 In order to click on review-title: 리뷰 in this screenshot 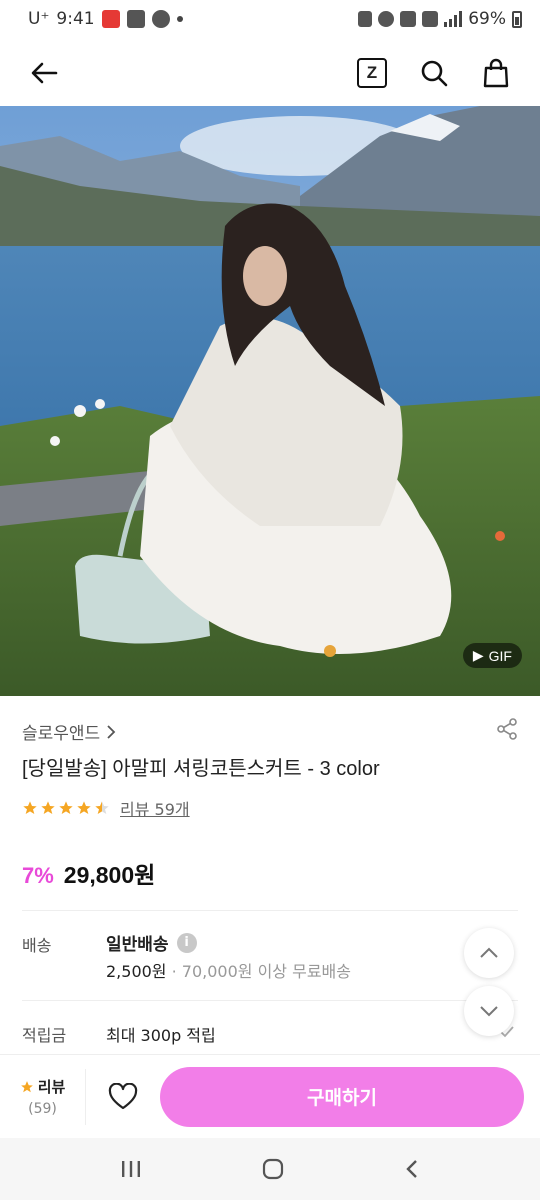, I will do `click(43, 1086)`.